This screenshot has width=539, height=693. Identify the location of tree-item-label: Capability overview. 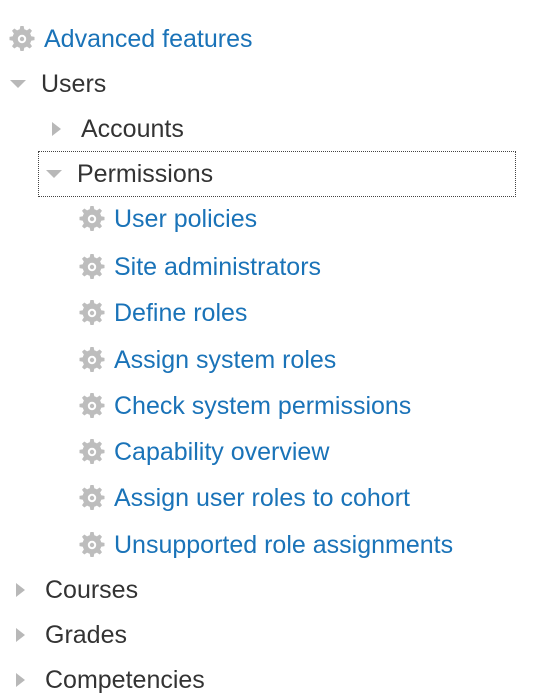
(222, 452).